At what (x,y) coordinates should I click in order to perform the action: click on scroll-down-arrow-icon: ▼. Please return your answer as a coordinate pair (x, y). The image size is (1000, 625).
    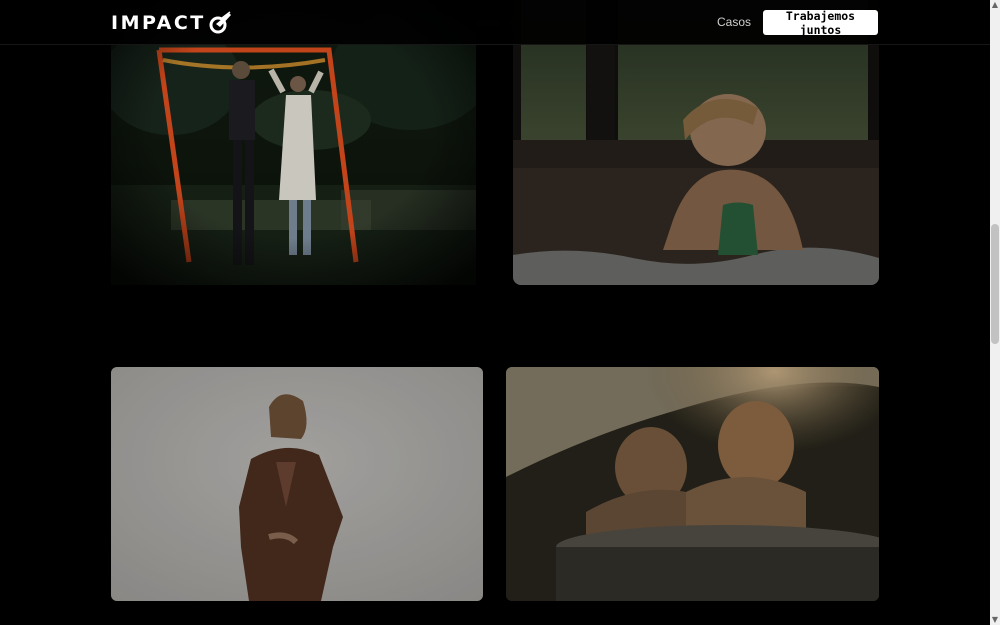
    Looking at the image, I should click on (995, 620).